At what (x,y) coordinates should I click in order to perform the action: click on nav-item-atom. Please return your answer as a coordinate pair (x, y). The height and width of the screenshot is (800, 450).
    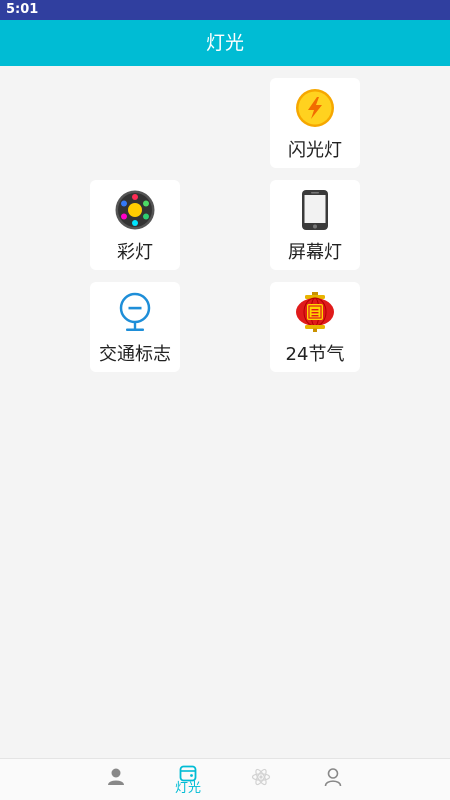
    Looking at the image, I should click on (261, 779).